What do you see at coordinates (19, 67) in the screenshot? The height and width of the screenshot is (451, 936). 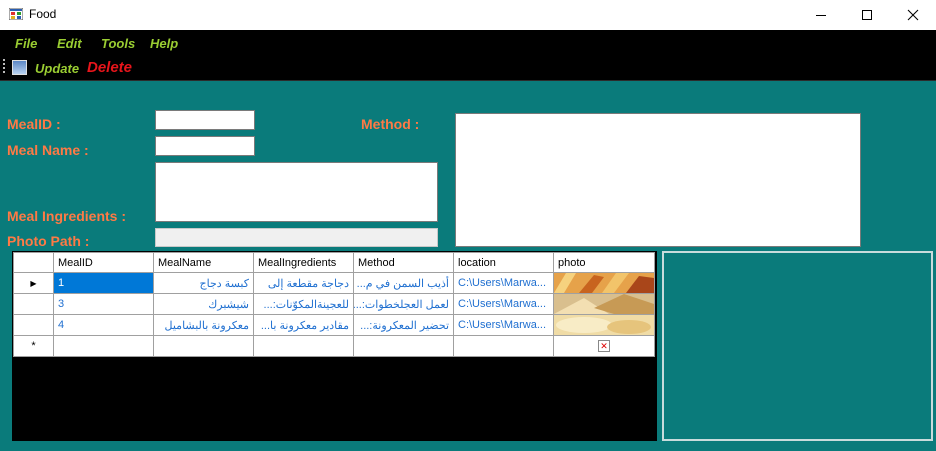 I see `image-icon` at bounding box center [19, 67].